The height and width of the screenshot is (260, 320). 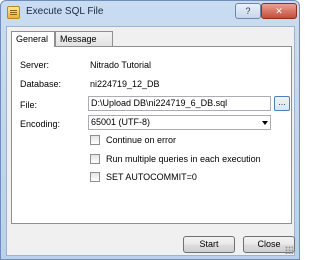 I want to click on help-button: ?, so click(x=248, y=11).